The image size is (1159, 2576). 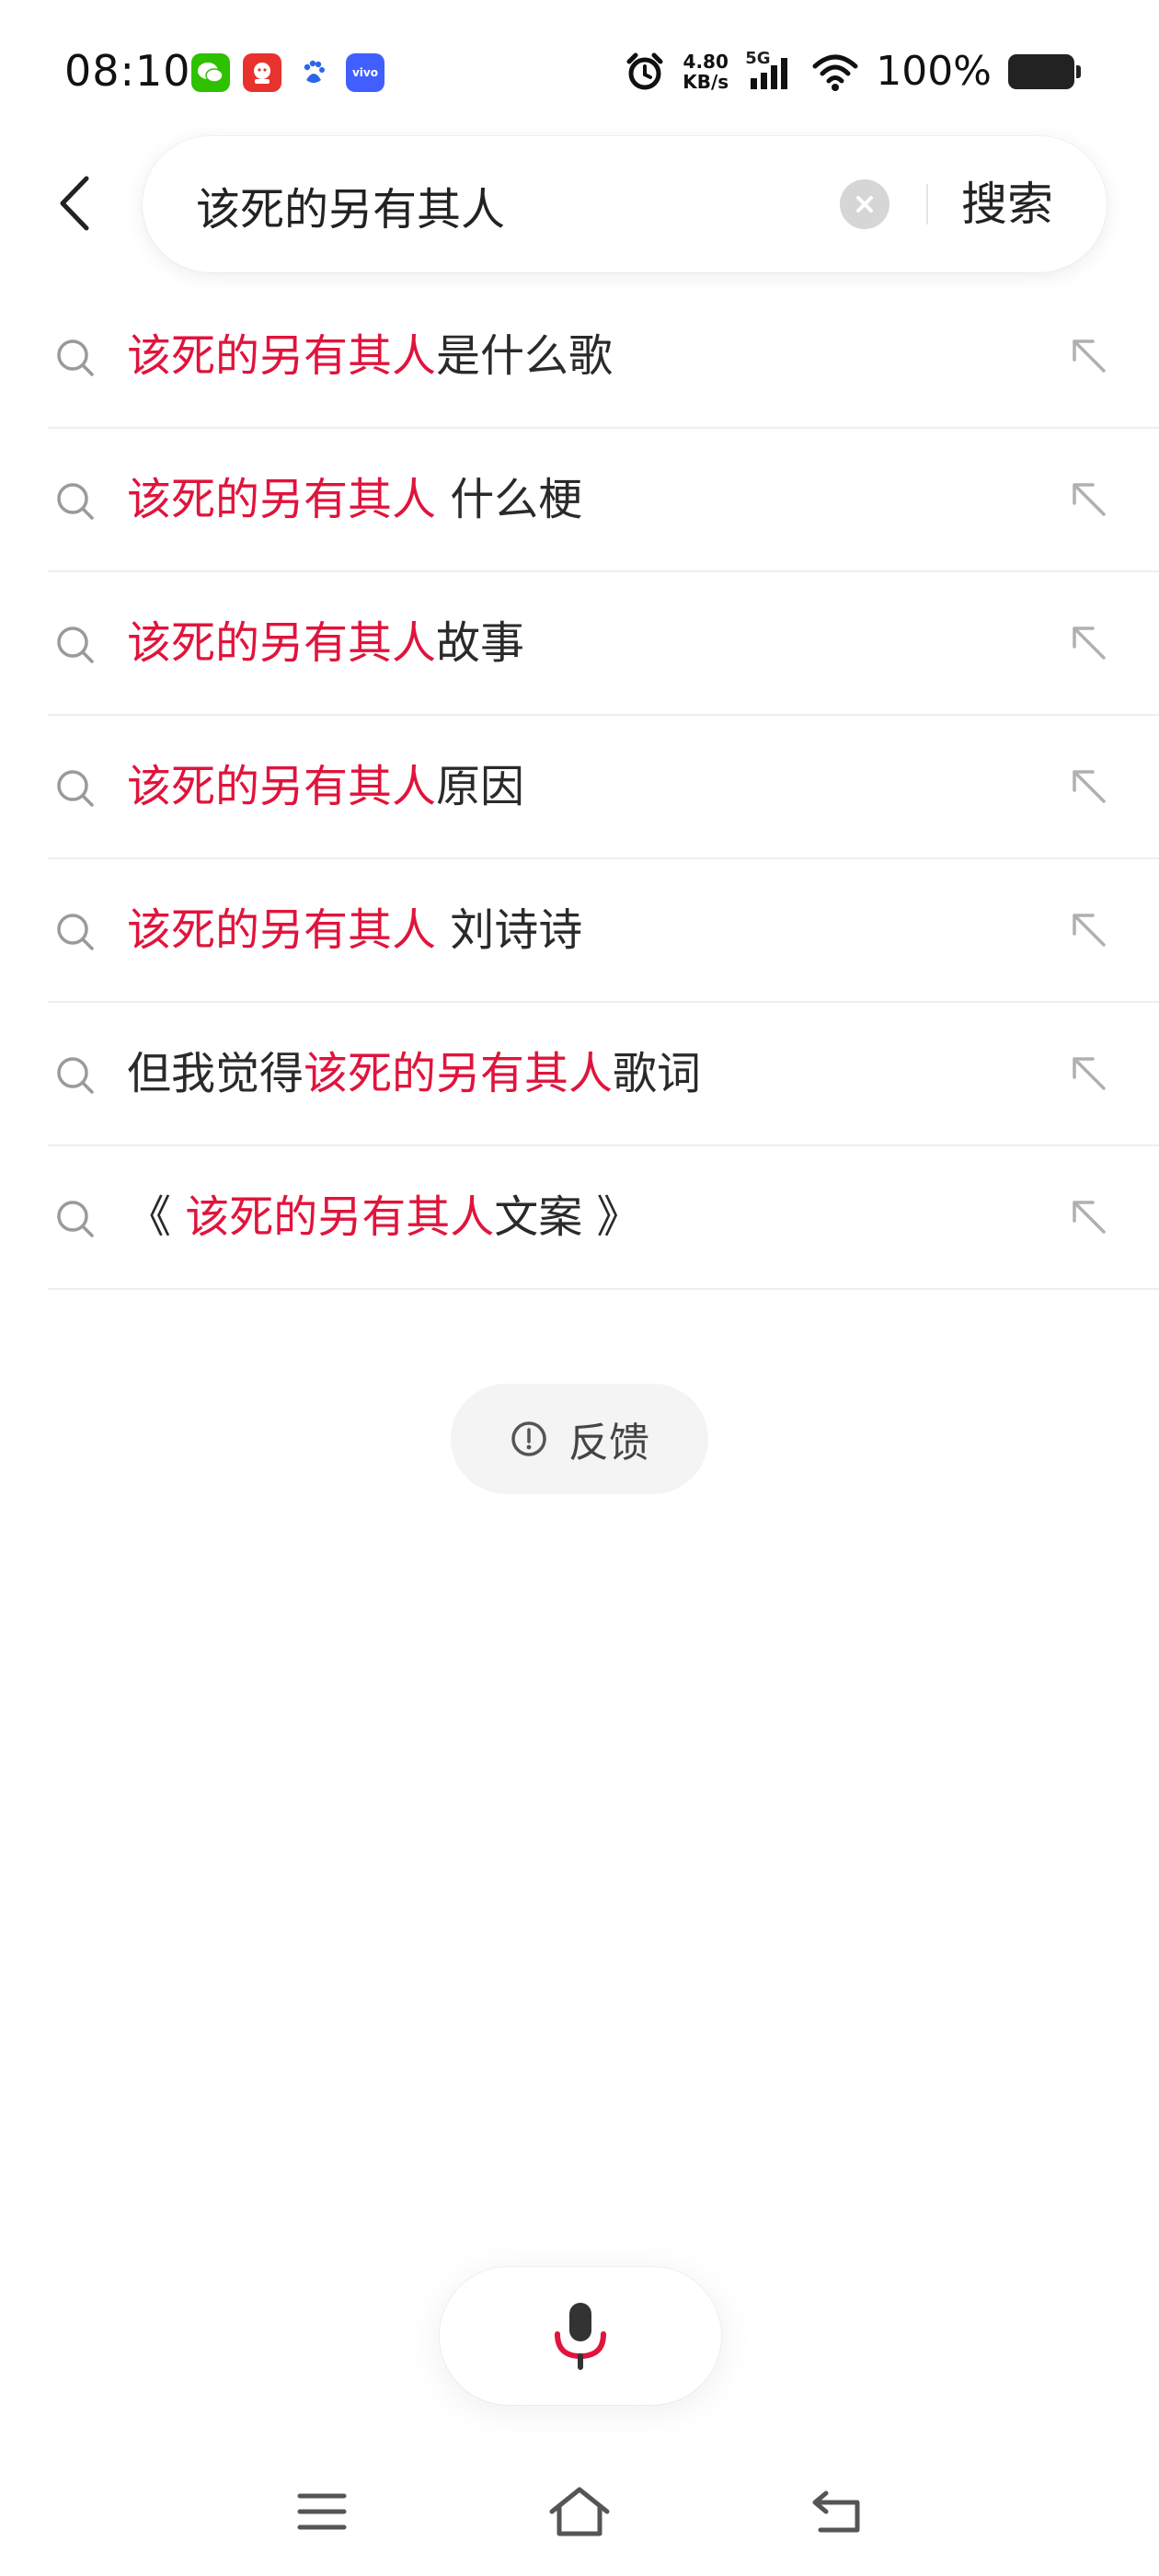 I want to click on feedback-button: 反馈, so click(x=579, y=1439).